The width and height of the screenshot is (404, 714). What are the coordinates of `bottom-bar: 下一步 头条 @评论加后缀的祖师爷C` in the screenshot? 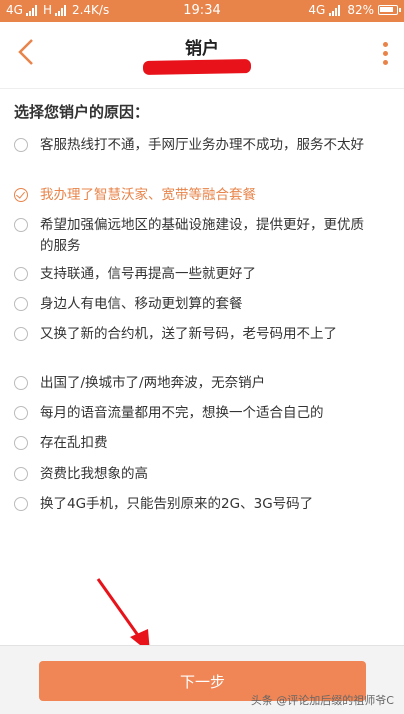 It's located at (202, 679).